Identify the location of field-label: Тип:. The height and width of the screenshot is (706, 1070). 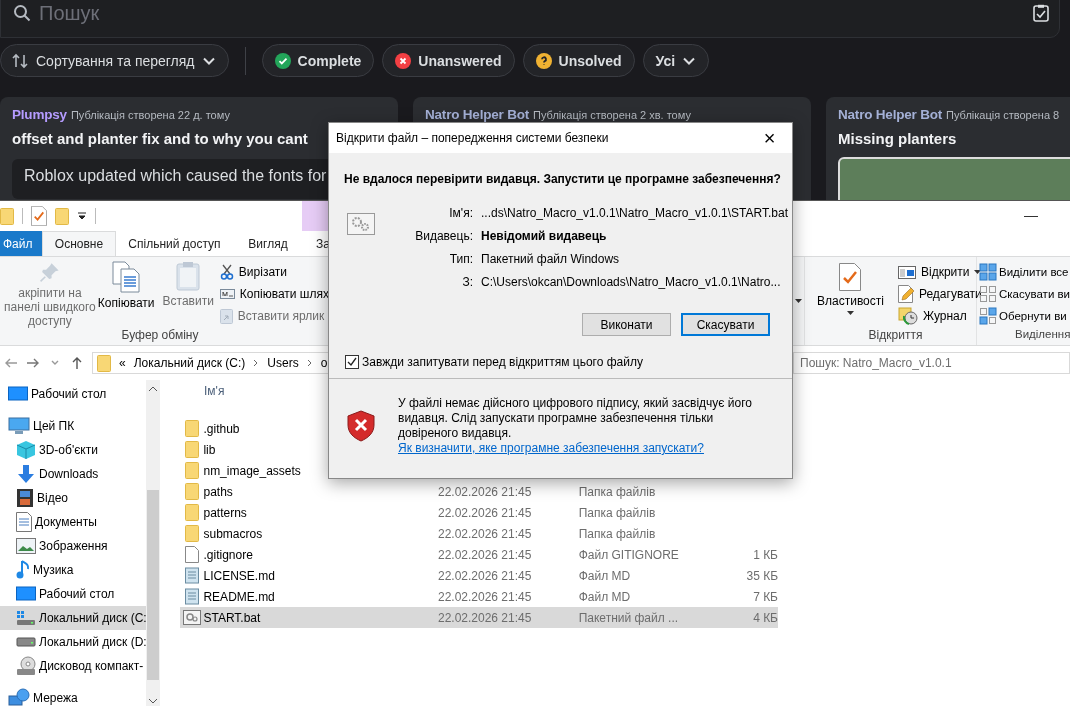
(460, 259).